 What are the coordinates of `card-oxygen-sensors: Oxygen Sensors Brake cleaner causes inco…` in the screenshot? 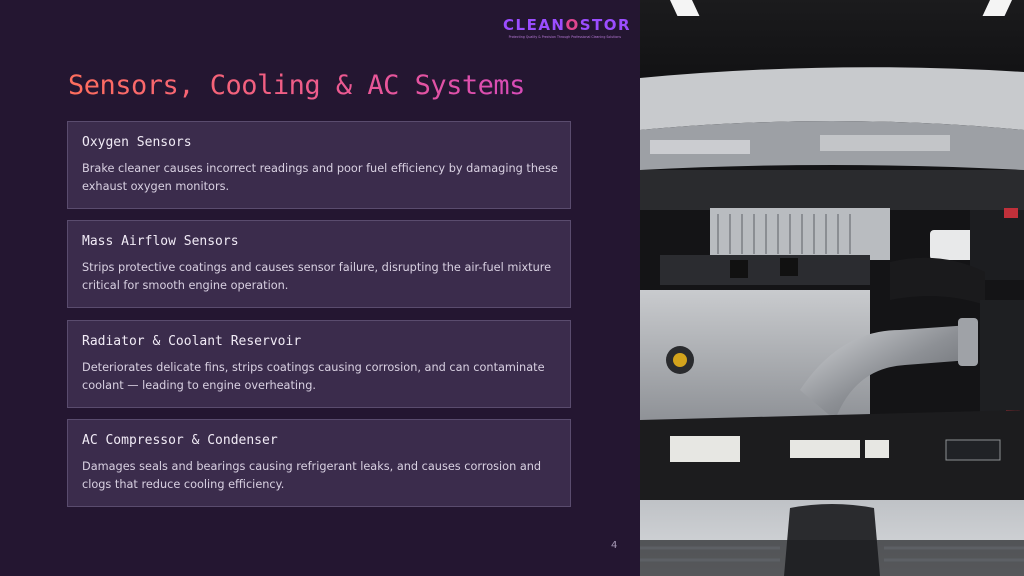 It's located at (319, 165).